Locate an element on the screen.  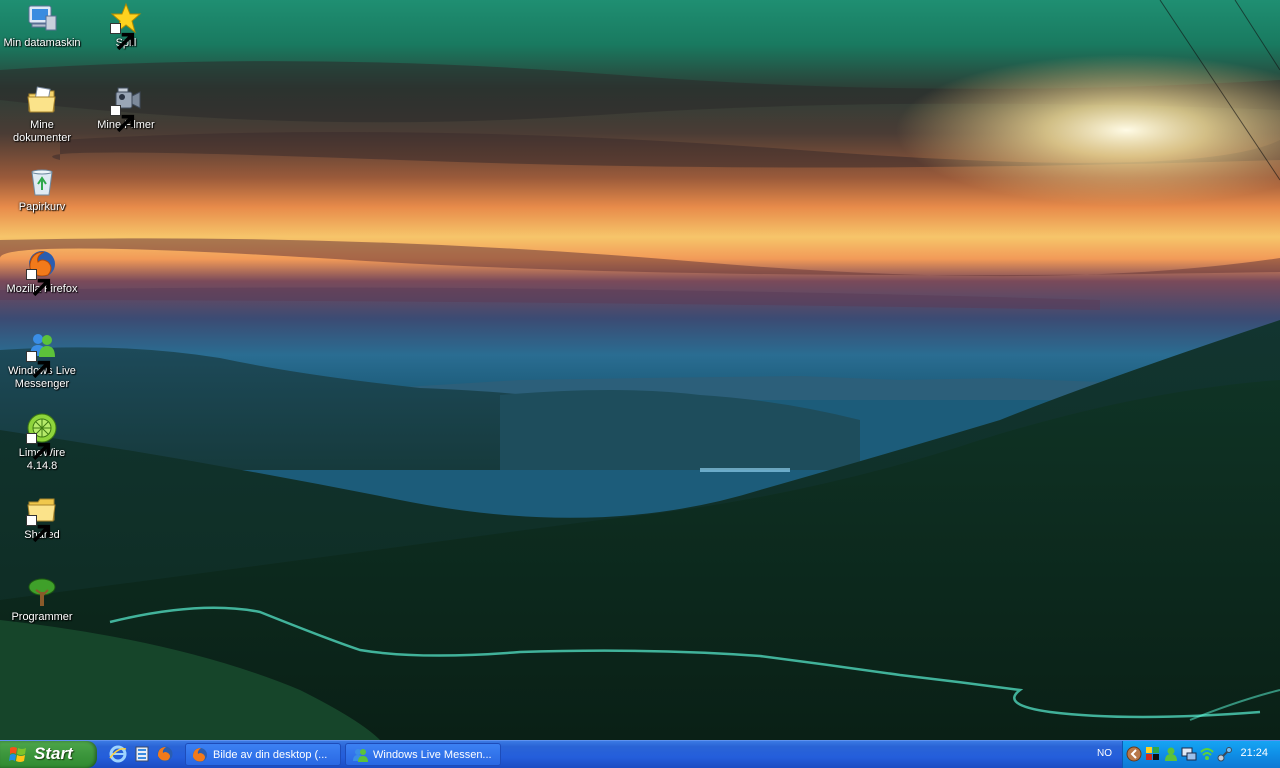
desktop-icon-label: Mine dokumenter is located at coordinates (42, 131).